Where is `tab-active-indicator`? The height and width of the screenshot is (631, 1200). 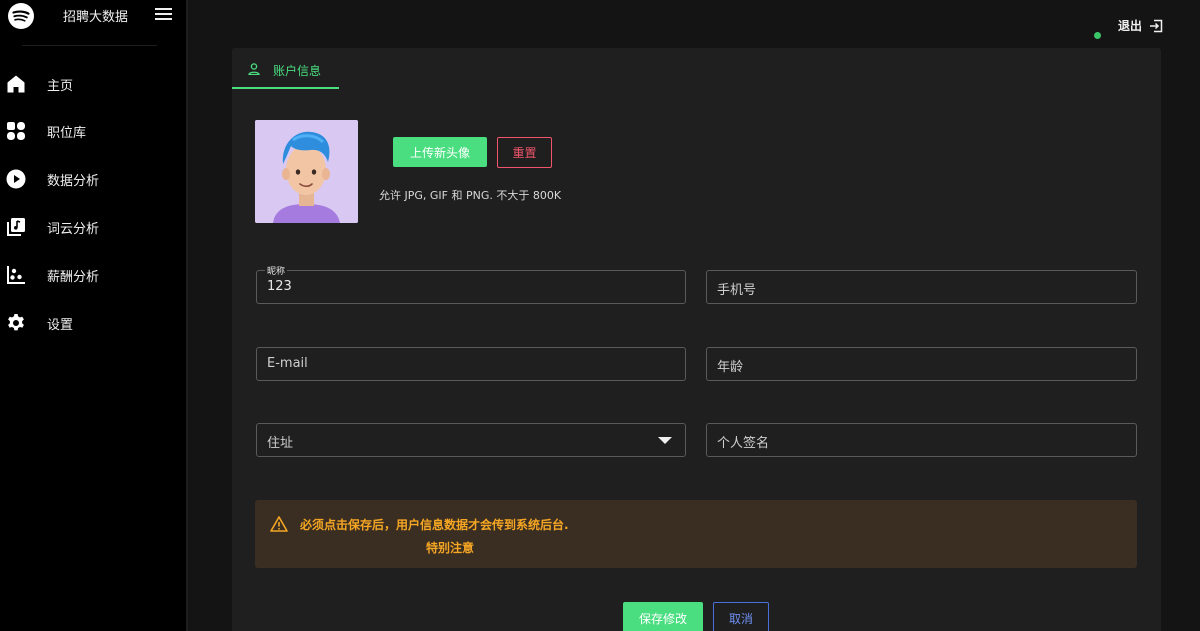
tab-active-indicator is located at coordinates (285, 88).